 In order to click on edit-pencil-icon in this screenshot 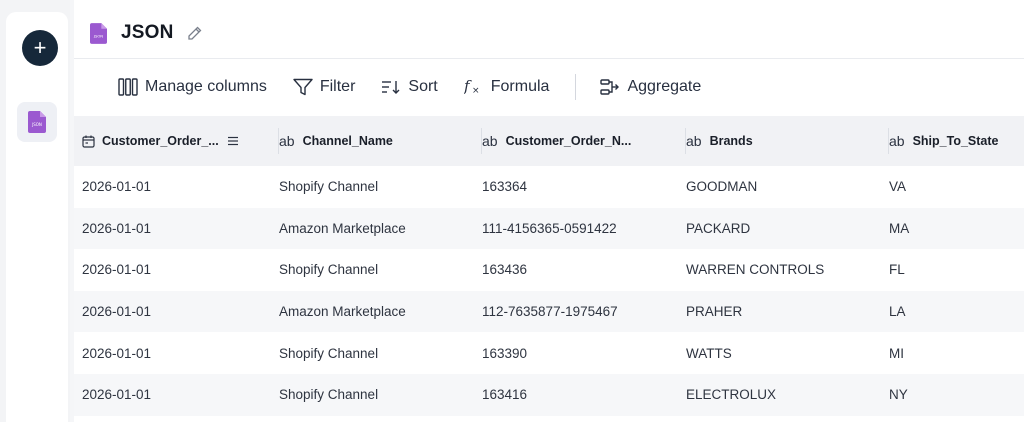, I will do `click(194, 33)`.